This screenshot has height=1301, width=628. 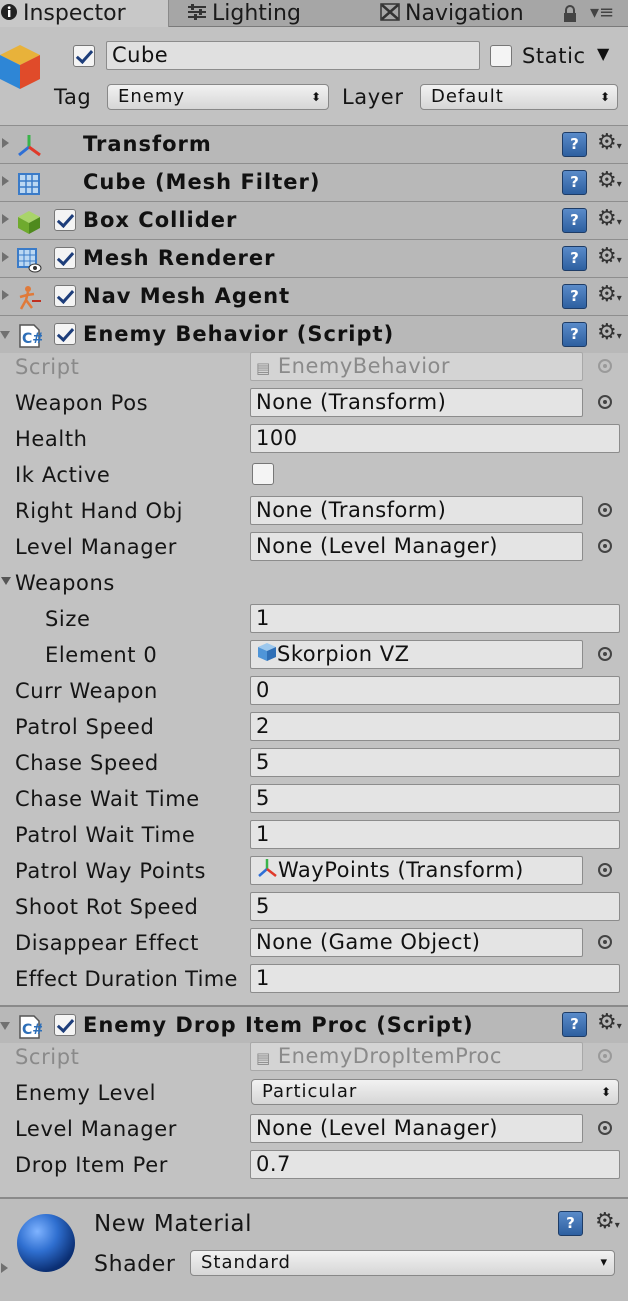 I want to click on curr-weapon-field: 0, so click(x=435, y=690).